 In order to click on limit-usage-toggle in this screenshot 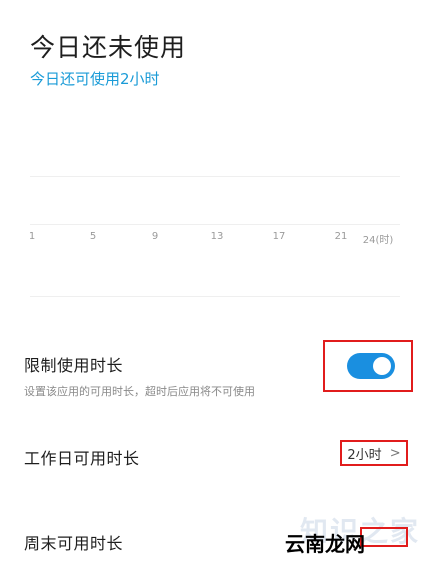, I will do `click(371, 366)`.